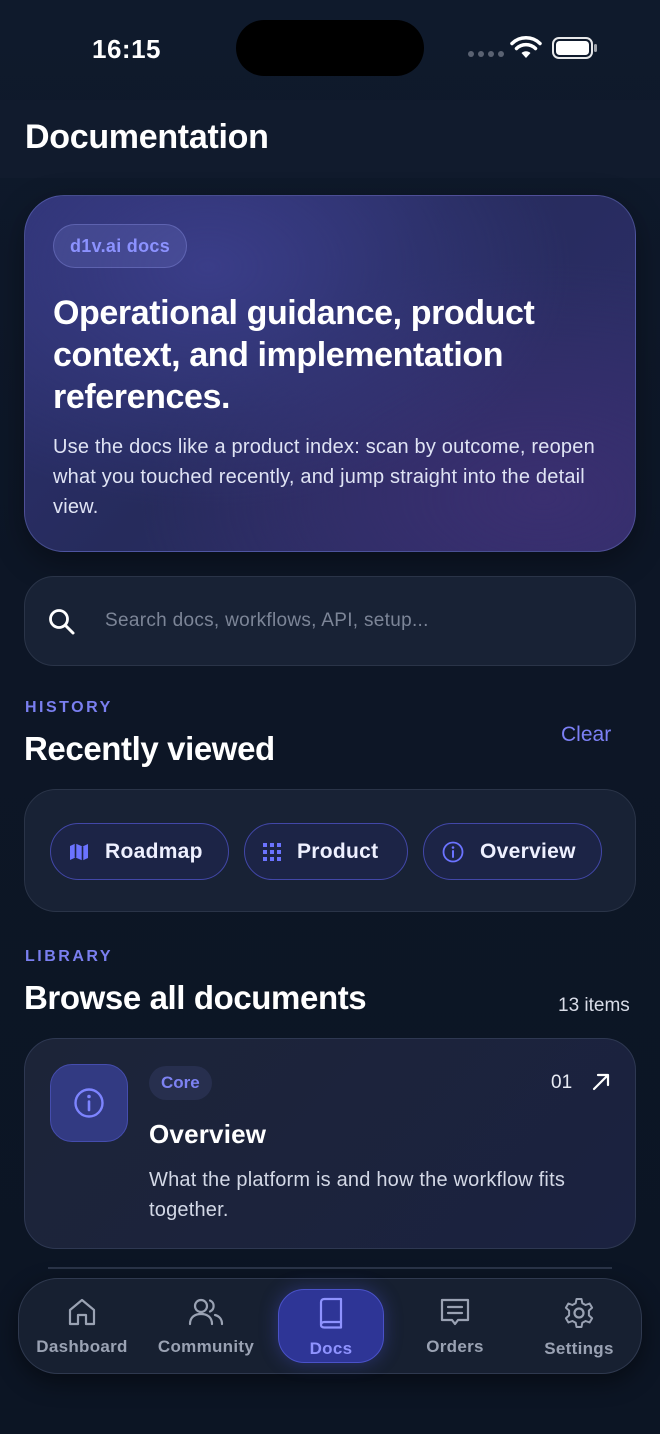 The image size is (660, 1434). I want to click on hero-badge: d1v.ai docs, so click(120, 246).